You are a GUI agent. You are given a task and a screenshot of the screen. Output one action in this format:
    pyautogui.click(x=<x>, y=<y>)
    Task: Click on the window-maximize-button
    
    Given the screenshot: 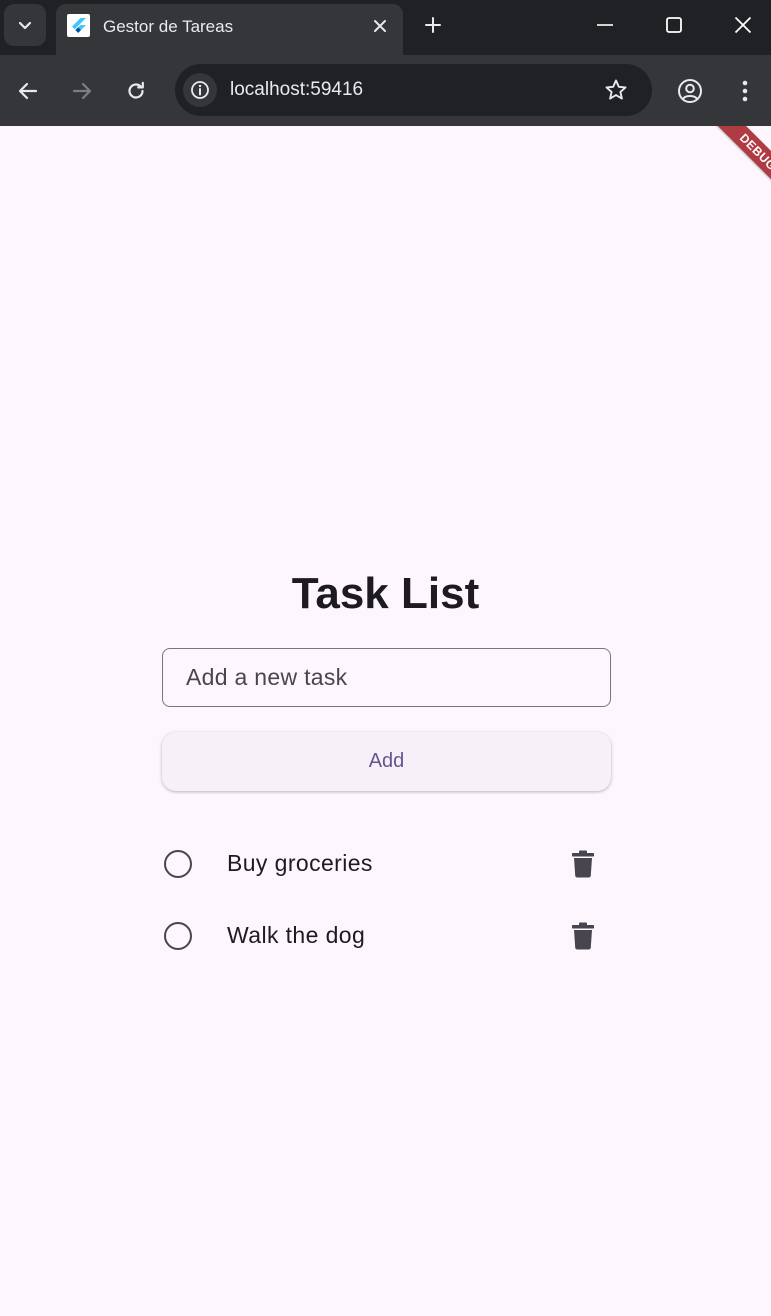 What is the action you would take?
    pyautogui.click(x=674, y=25)
    